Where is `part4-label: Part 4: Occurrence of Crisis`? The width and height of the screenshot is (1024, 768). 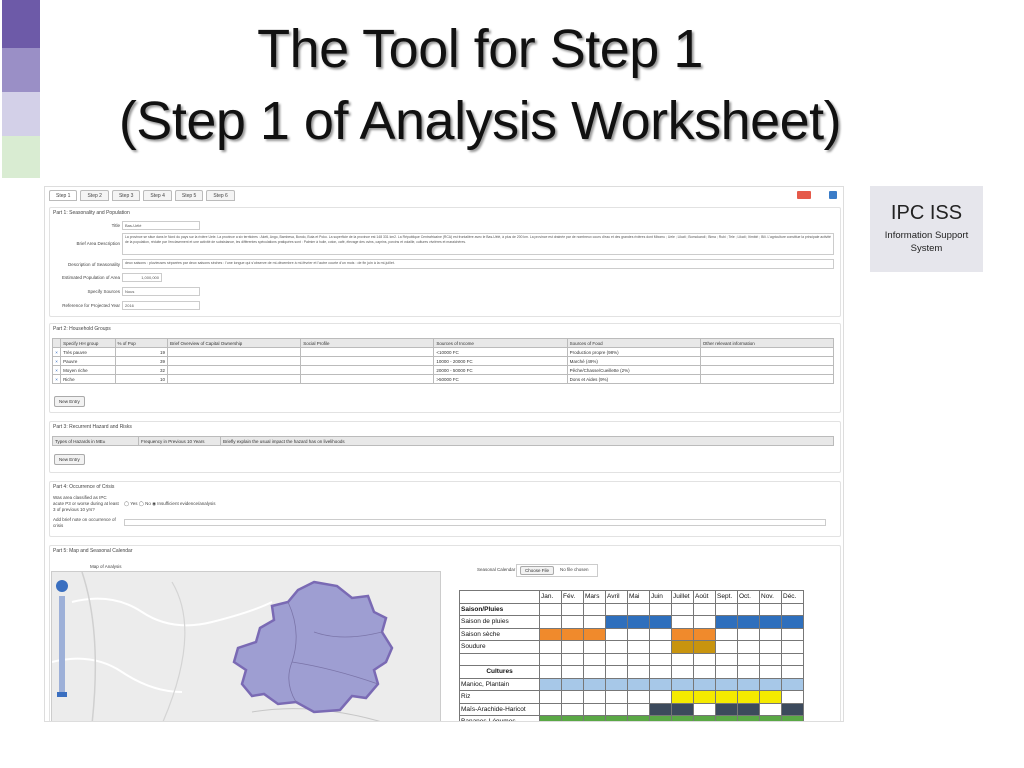 part4-label: Part 4: Occurrence of Crisis is located at coordinates (84, 487).